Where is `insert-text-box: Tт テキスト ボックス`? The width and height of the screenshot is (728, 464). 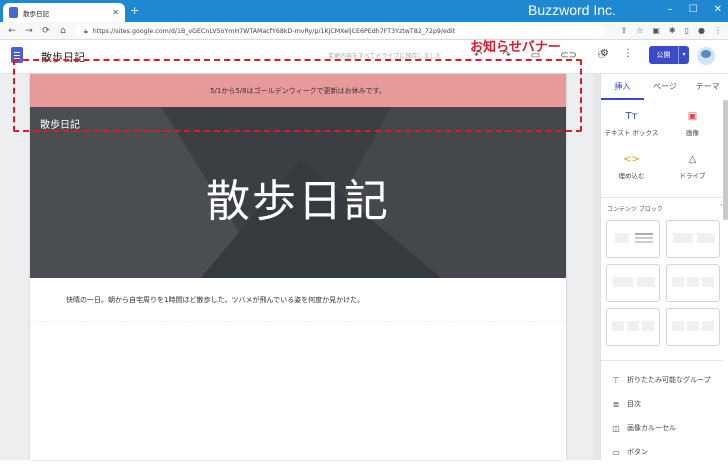 insert-text-box: Tт テキスト ボックス is located at coordinates (631, 123).